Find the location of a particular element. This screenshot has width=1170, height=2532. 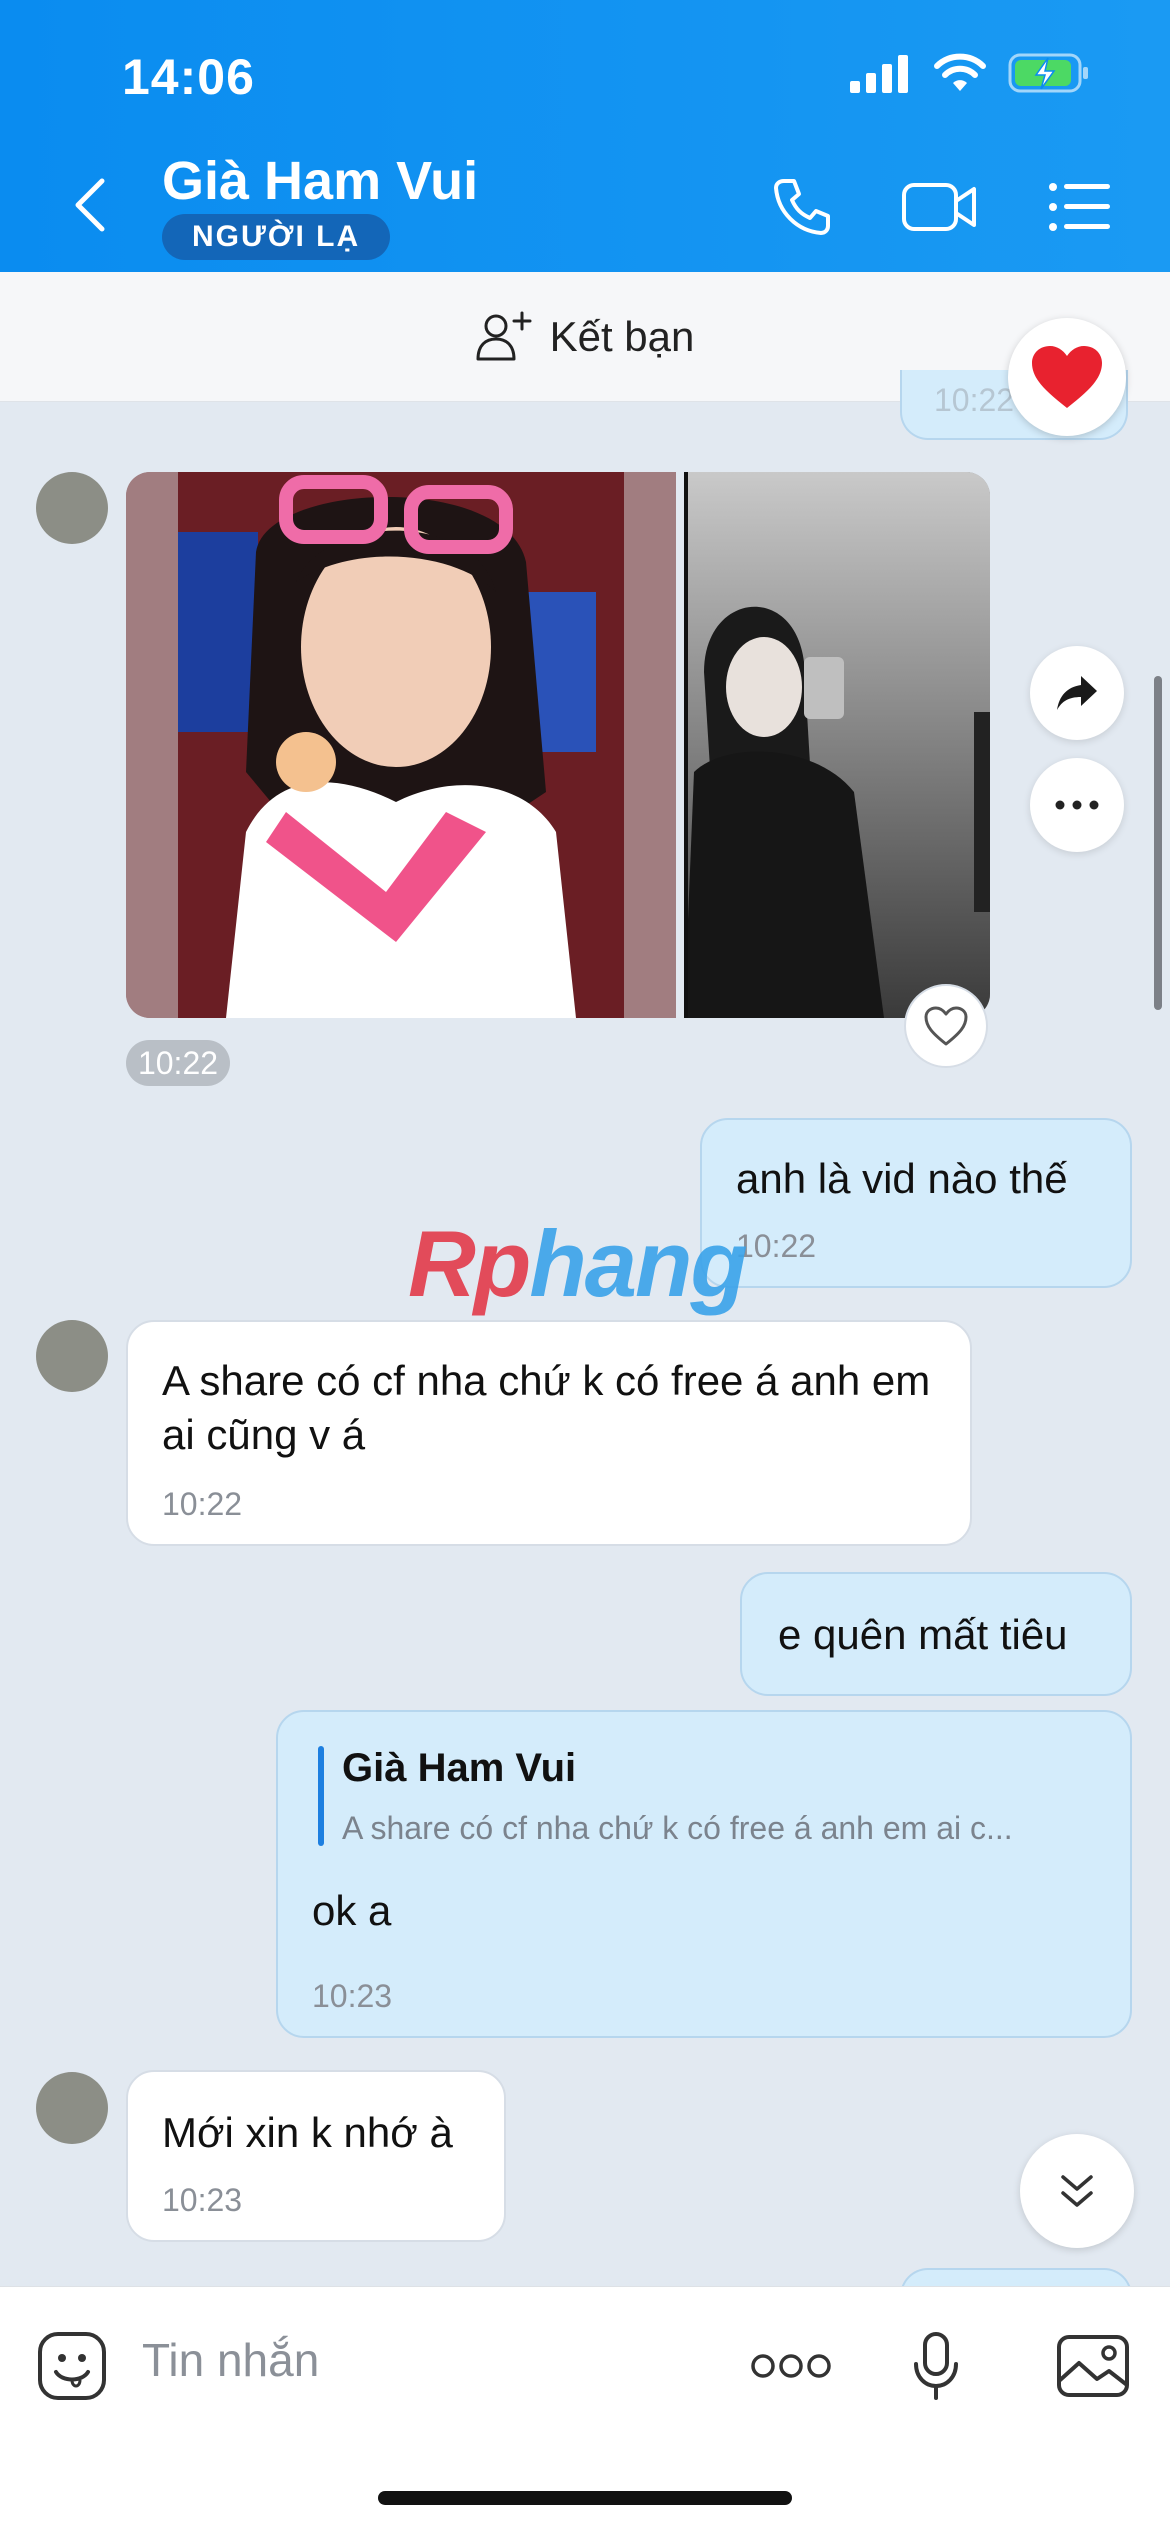

more-actions-button is located at coordinates (791, 2366).